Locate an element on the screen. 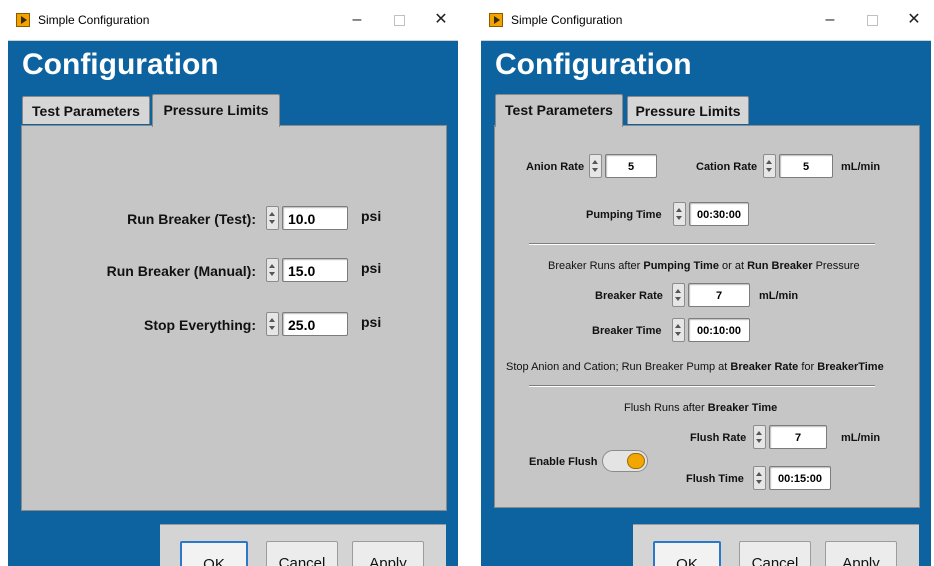  toggle-knob is located at coordinates (636, 461).